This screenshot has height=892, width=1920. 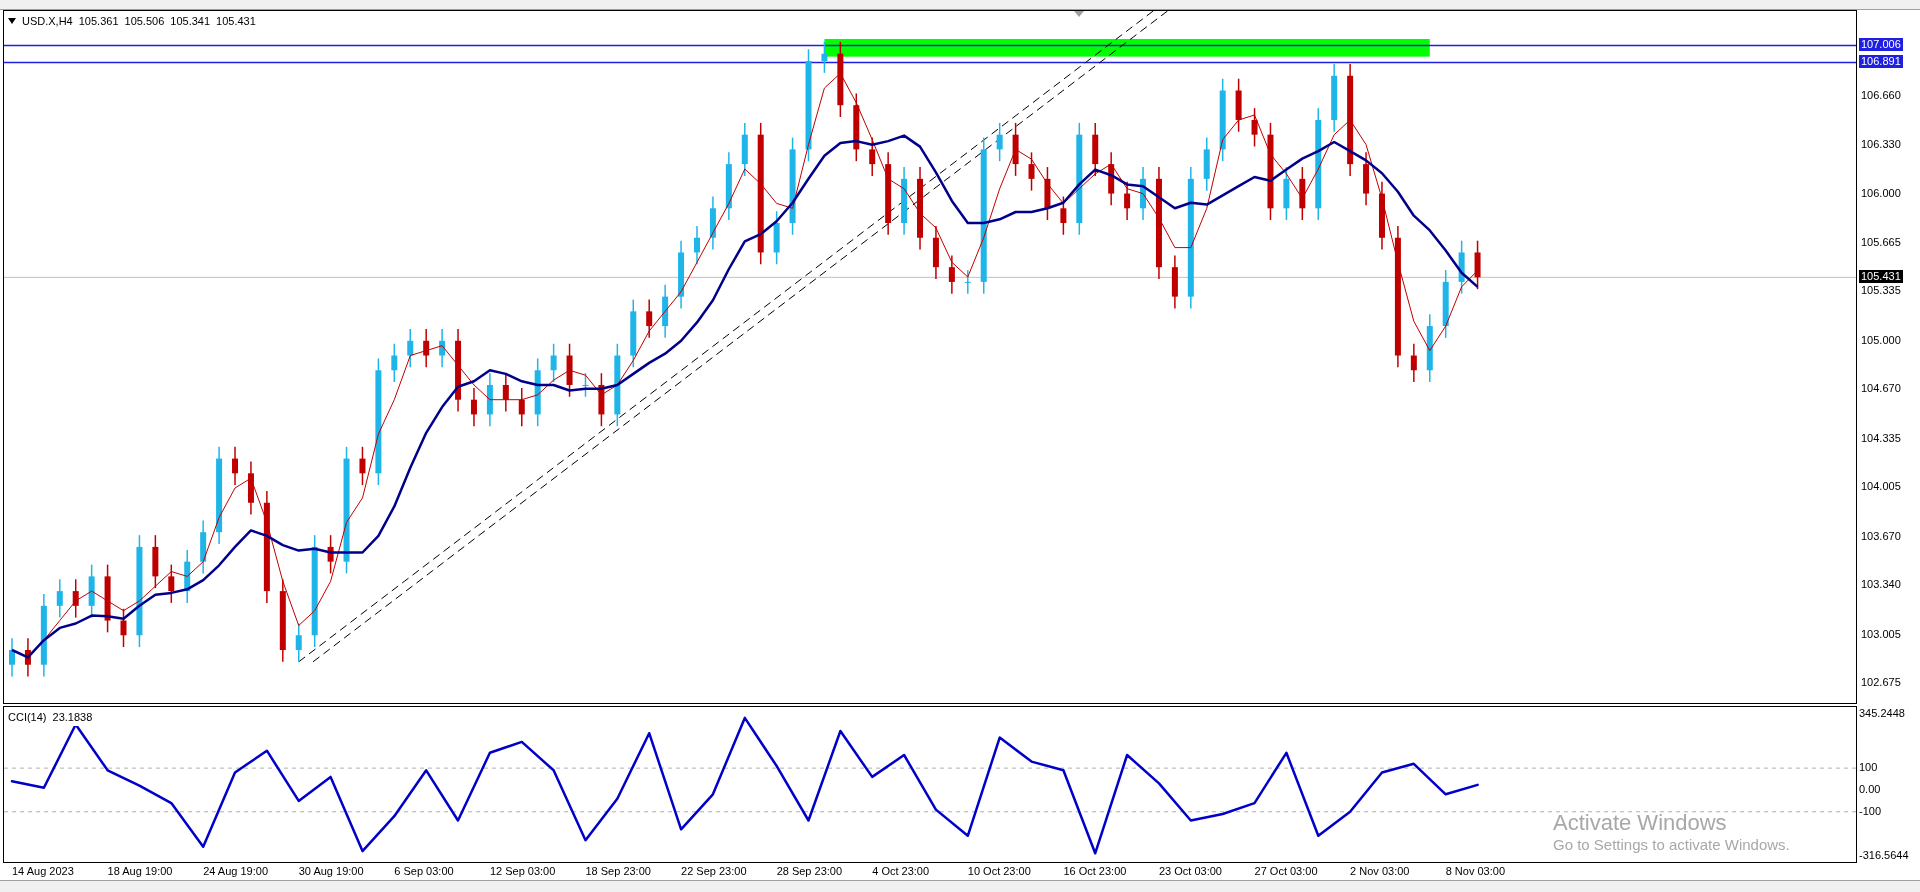 What do you see at coordinates (1881, 487) in the screenshot?
I see `price-label: 104.005` at bounding box center [1881, 487].